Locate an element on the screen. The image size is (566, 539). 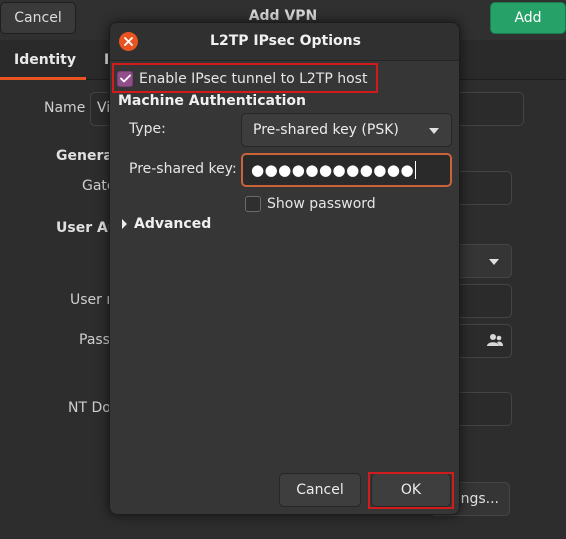
advanced-label: Advanced is located at coordinates (173, 224).